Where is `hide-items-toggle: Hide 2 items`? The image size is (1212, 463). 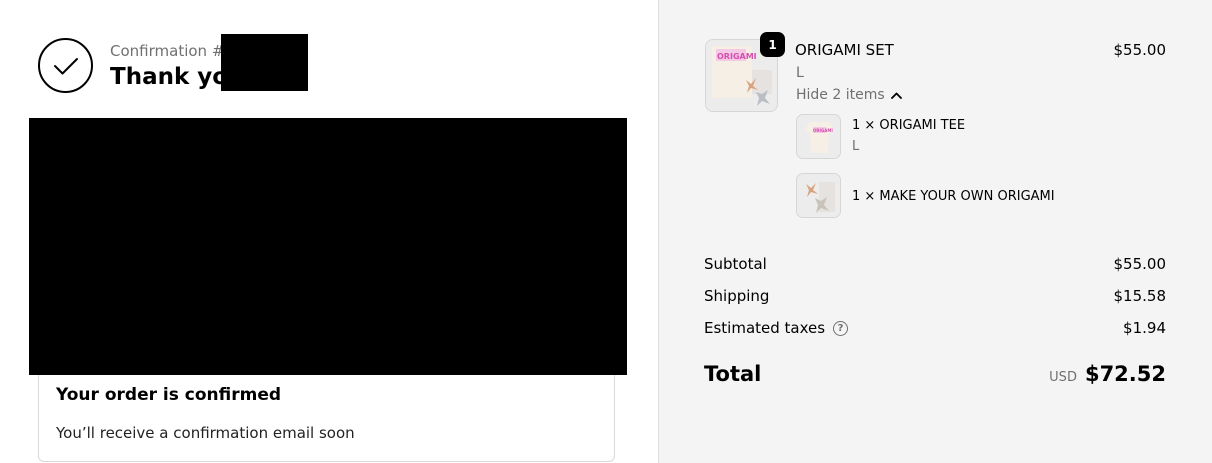
hide-items-toggle: Hide 2 items is located at coordinates (849, 95).